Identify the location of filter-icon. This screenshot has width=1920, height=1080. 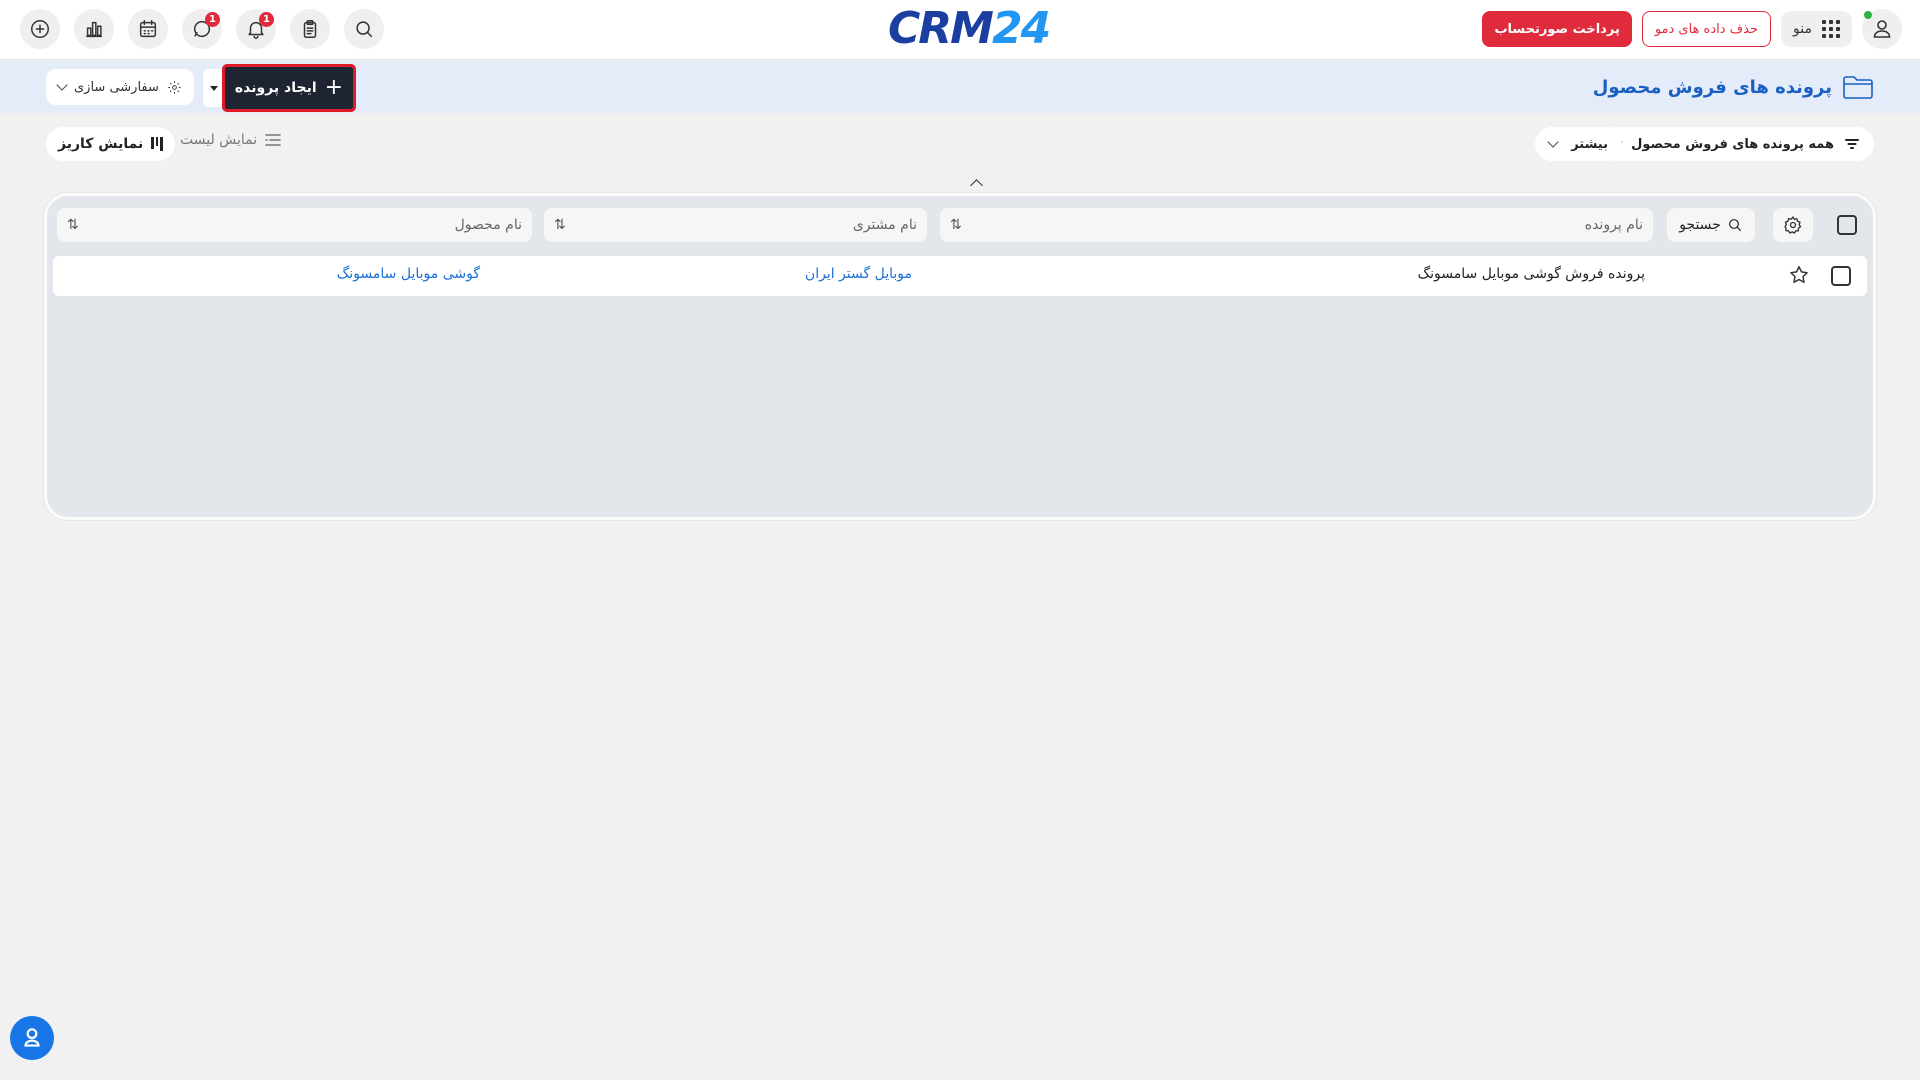
(1852, 144).